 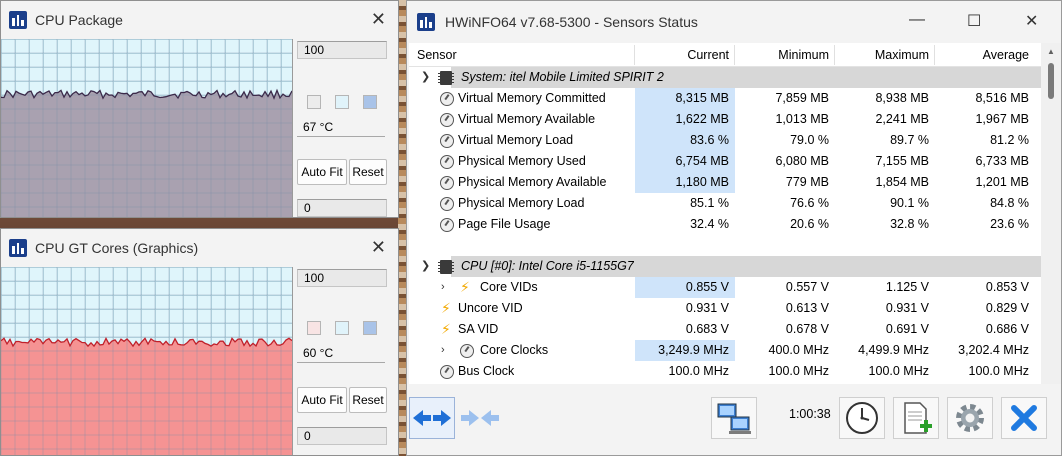 What do you see at coordinates (509, 287) in the screenshot?
I see `sensor-name: Core VIDs` at bounding box center [509, 287].